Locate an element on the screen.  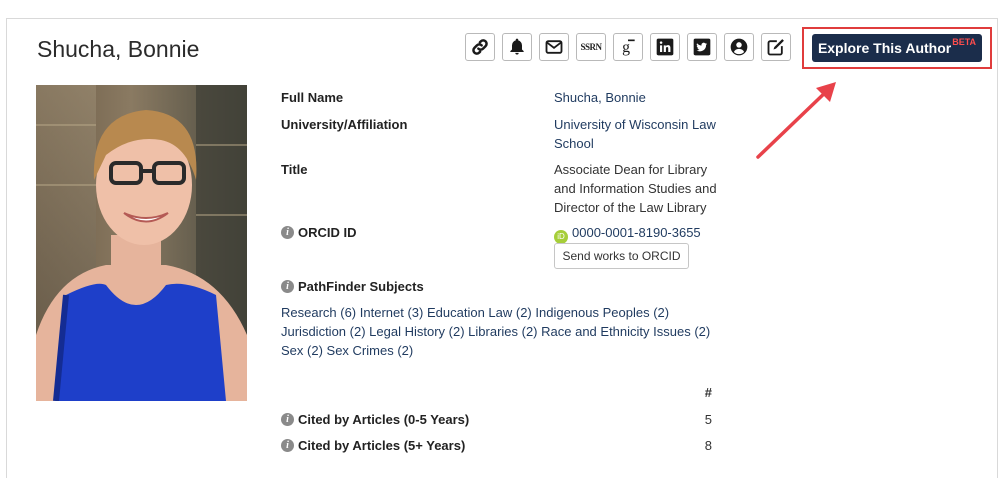
follow-alert-button is located at coordinates (517, 47).